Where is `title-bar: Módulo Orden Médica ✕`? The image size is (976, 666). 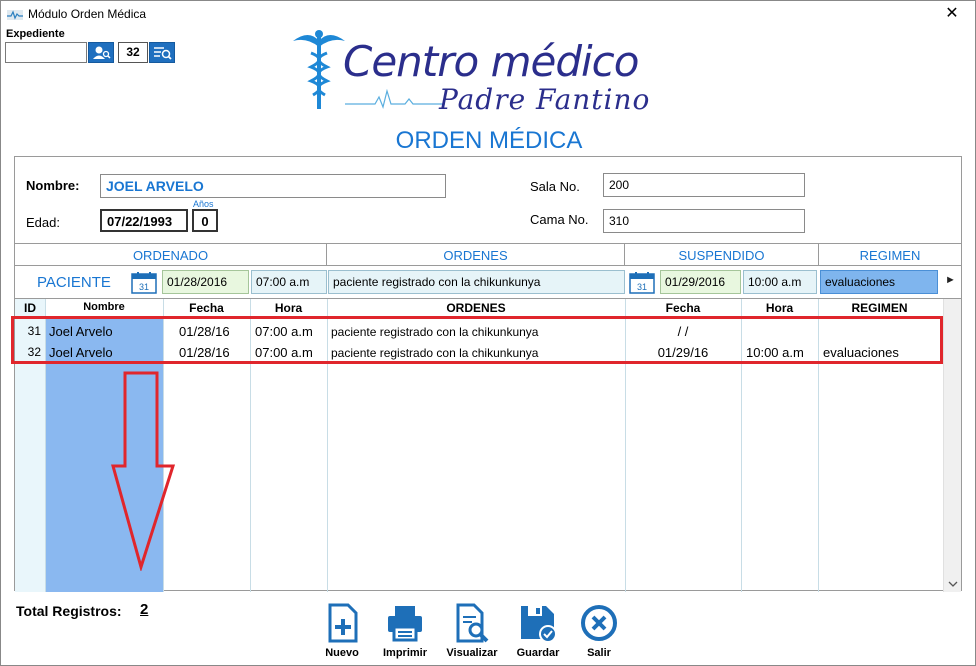
title-bar: Módulo Orden Médica ✕ is located at coordinates (488, 15).